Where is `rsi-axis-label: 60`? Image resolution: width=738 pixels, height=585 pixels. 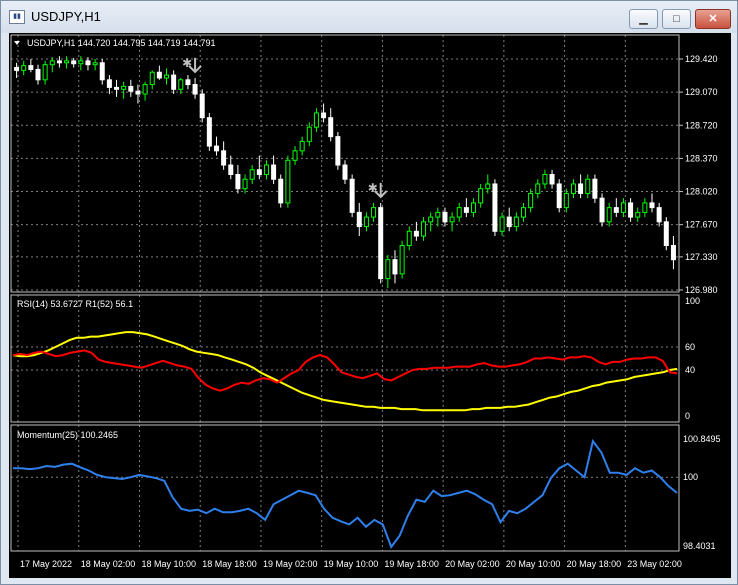
rsi-axis-label: 60 is located at coordinates (690, 347).